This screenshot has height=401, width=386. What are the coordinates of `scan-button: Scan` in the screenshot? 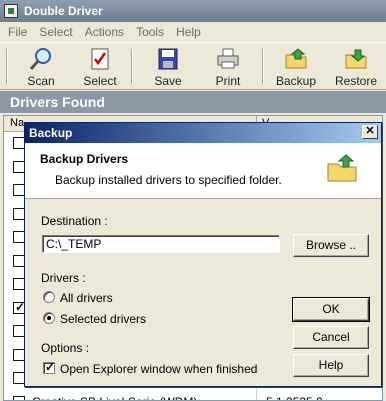 It's located at (41, 68).